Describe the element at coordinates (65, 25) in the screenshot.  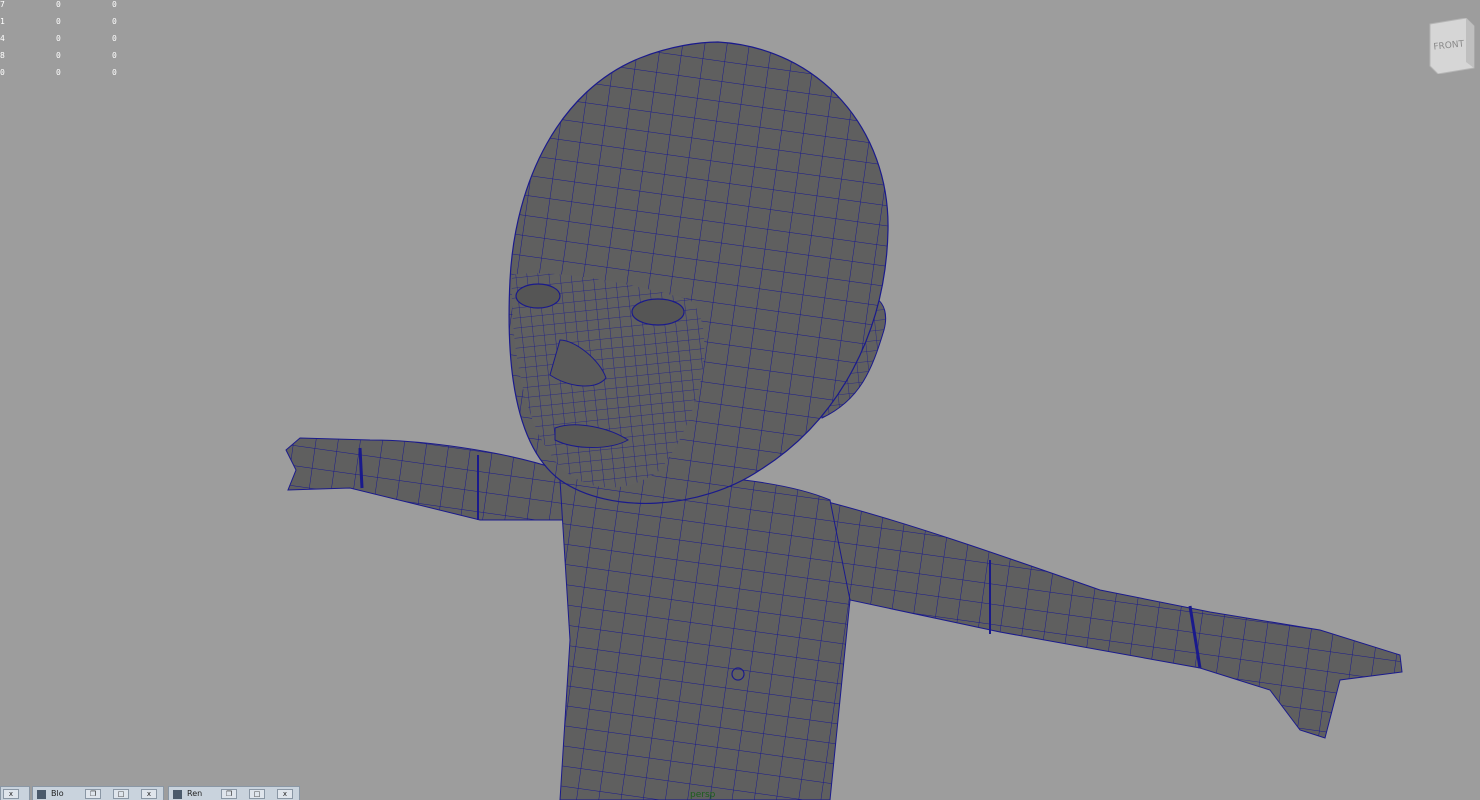
I see `hud-row: 1 0 0` at that location.